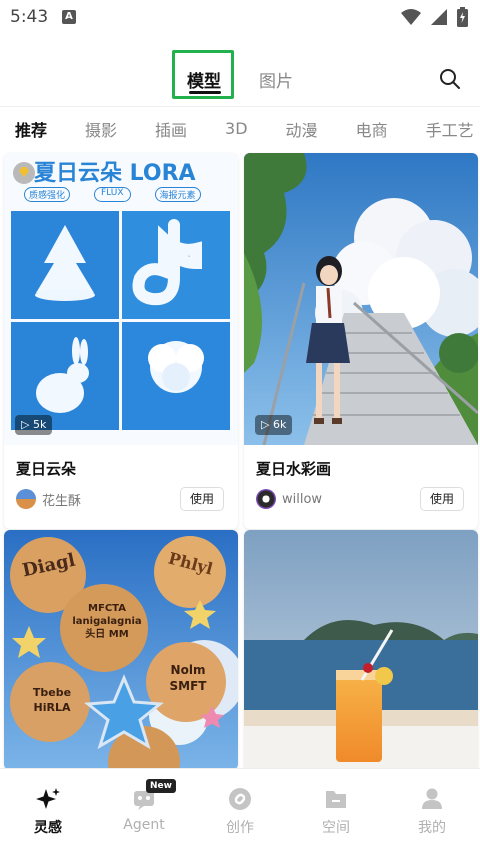 This screenshot has width=480, height=853. I want to click on person-icon, so click(432, 798).